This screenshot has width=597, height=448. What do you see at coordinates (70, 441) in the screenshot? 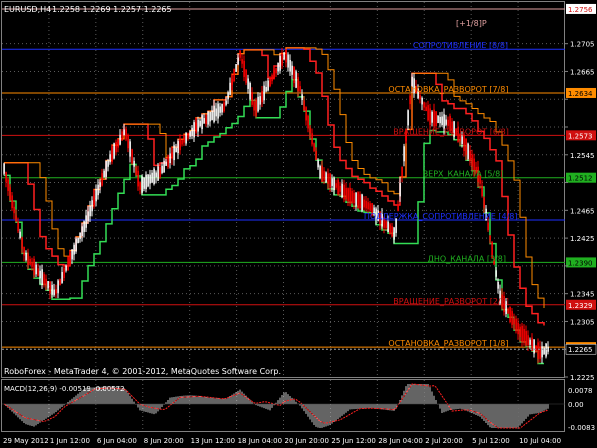
I see `x-tick-label: 1 Jun 12:00` at bounding box center [70, 441].